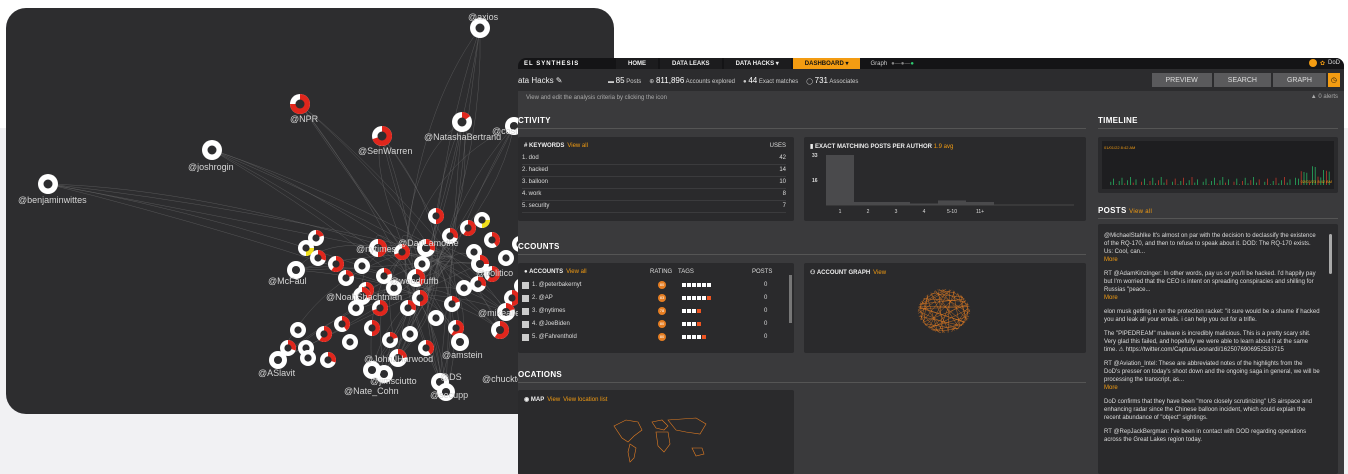  Describe the element at coordinates (1181, 80) in the screenshot. I see `preview-button: PREVIEW` at that location.